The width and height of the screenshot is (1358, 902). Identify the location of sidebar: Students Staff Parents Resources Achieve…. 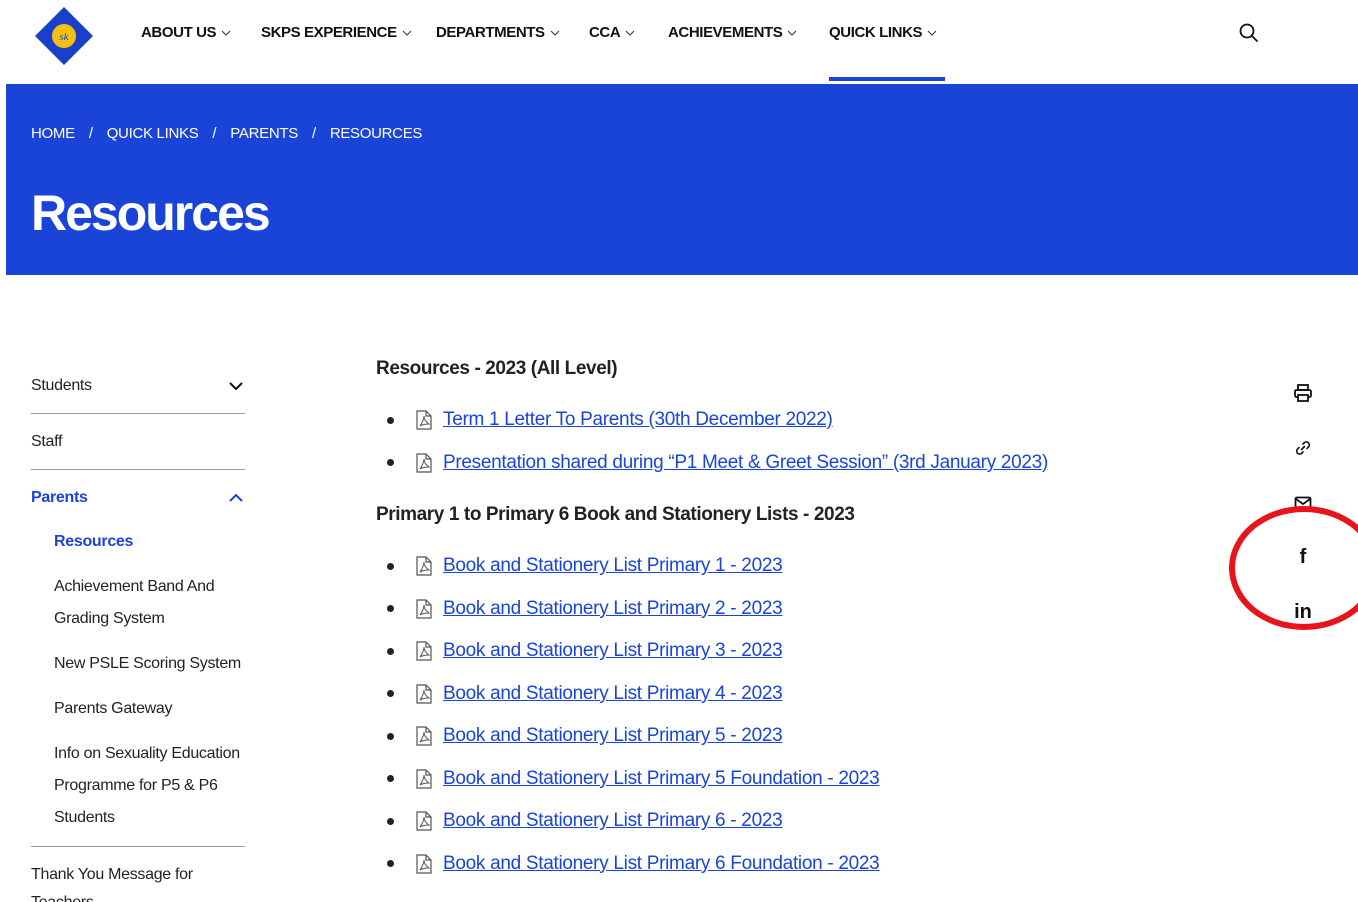
(138, 630).